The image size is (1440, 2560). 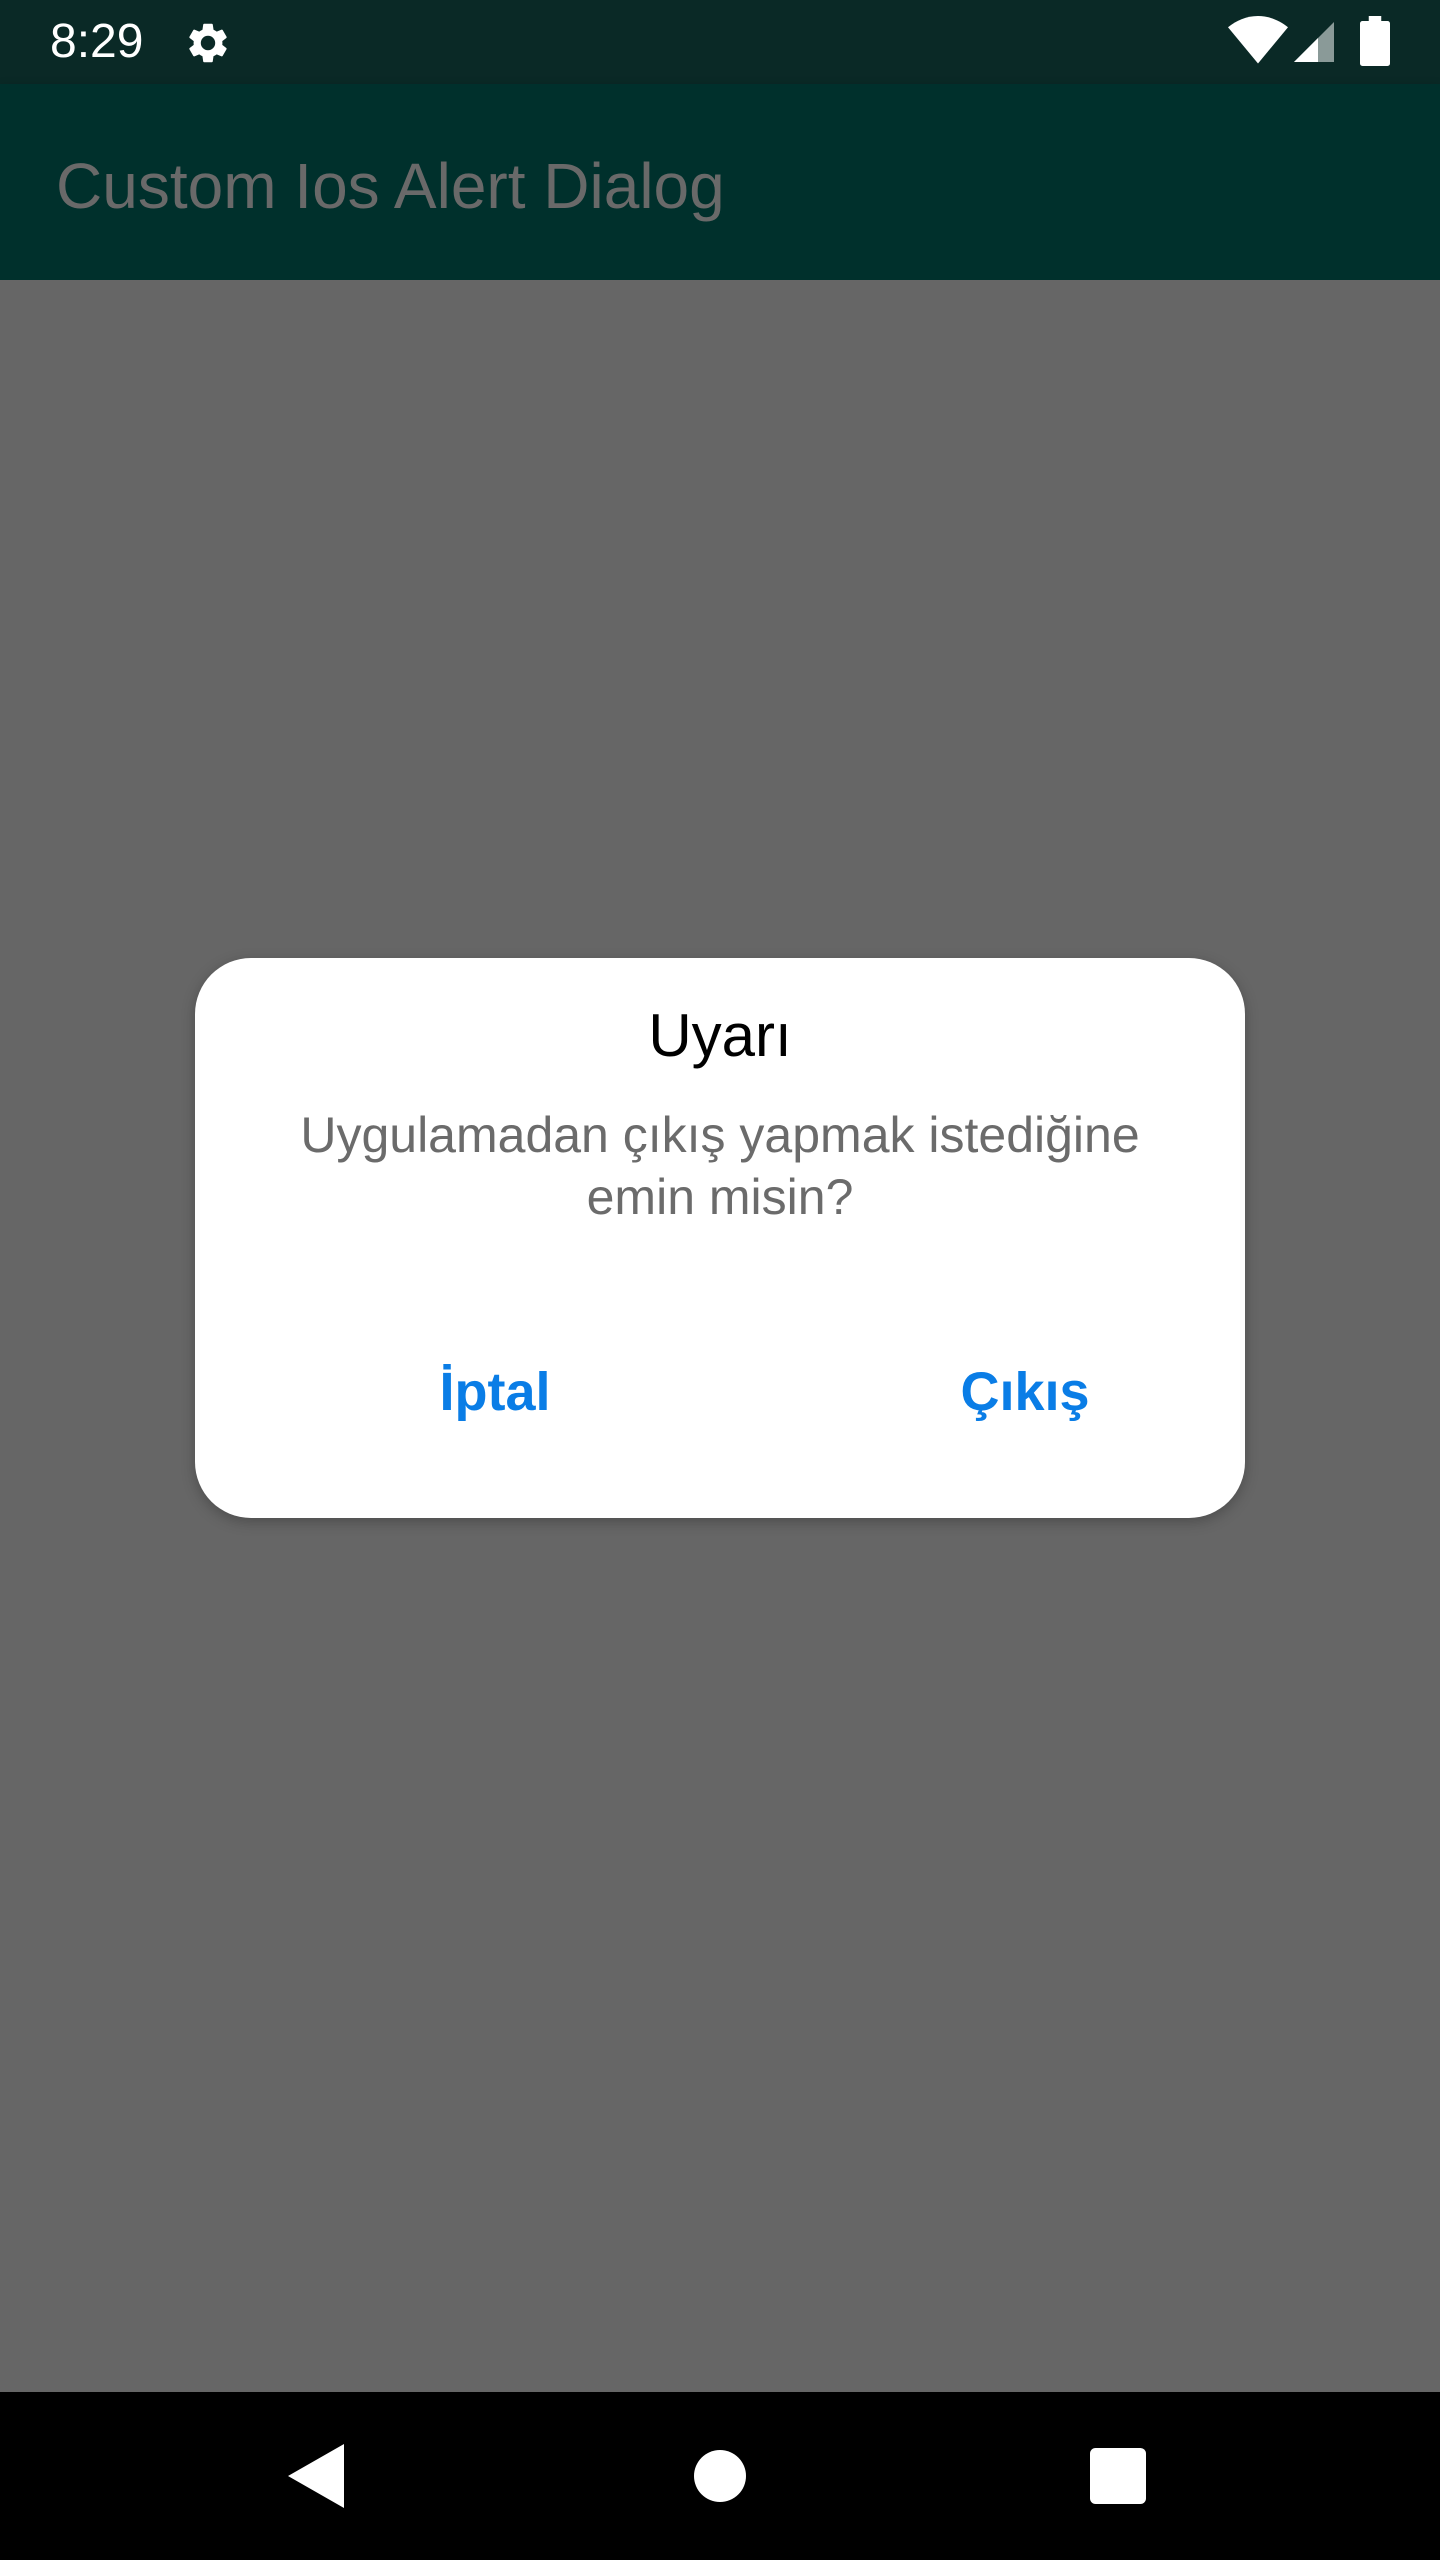 What do you see at coordinates (720, 42) in the screenshot?
I see `status-bar: 8:29` at bounding box center [720, 42].